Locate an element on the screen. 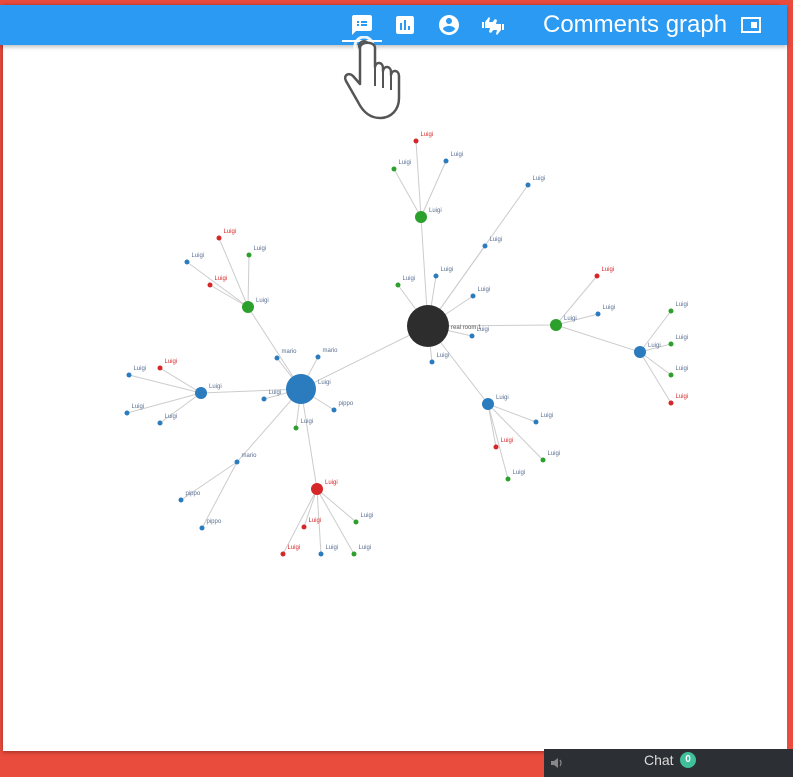 Image resolution: width=793 pixels, height=777 pixels. window-icon is located at coordinates (751, 25).